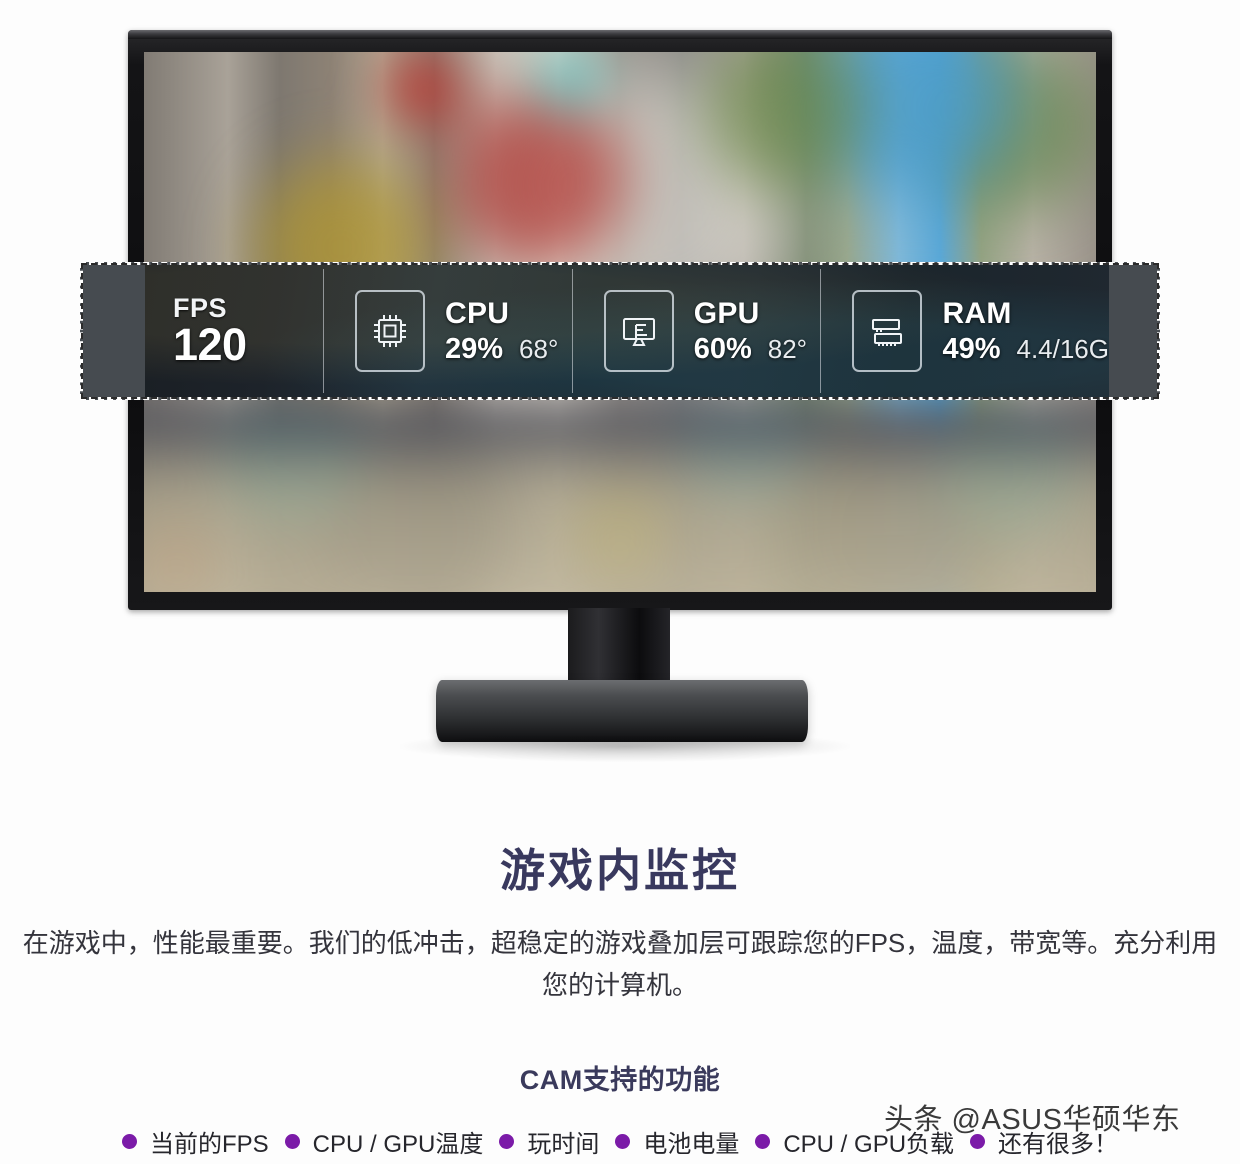  I want to click on game-scene-lower-blur, so click(620, 497).